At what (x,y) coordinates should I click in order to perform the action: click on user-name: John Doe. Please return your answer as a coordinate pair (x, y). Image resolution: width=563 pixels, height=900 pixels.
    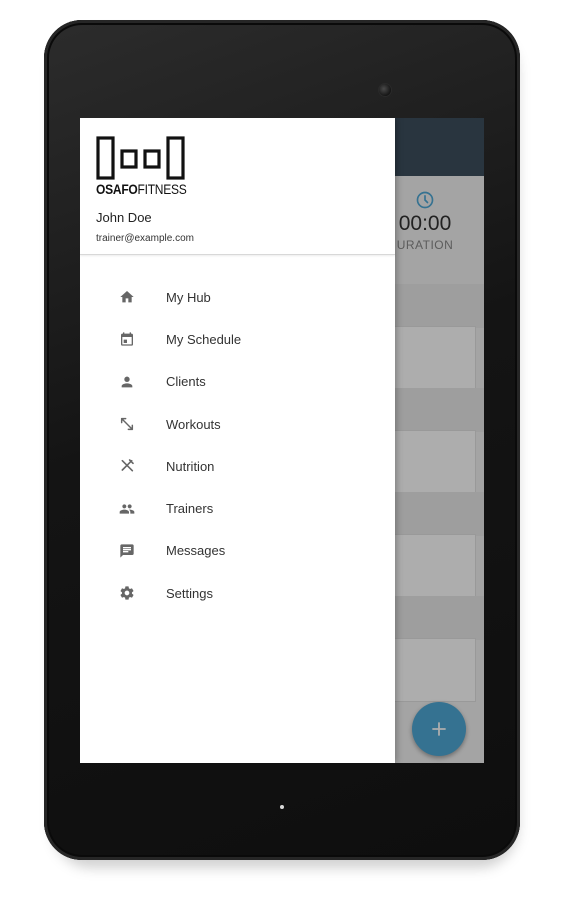
    Looking at the image, I should click on (124, 217).